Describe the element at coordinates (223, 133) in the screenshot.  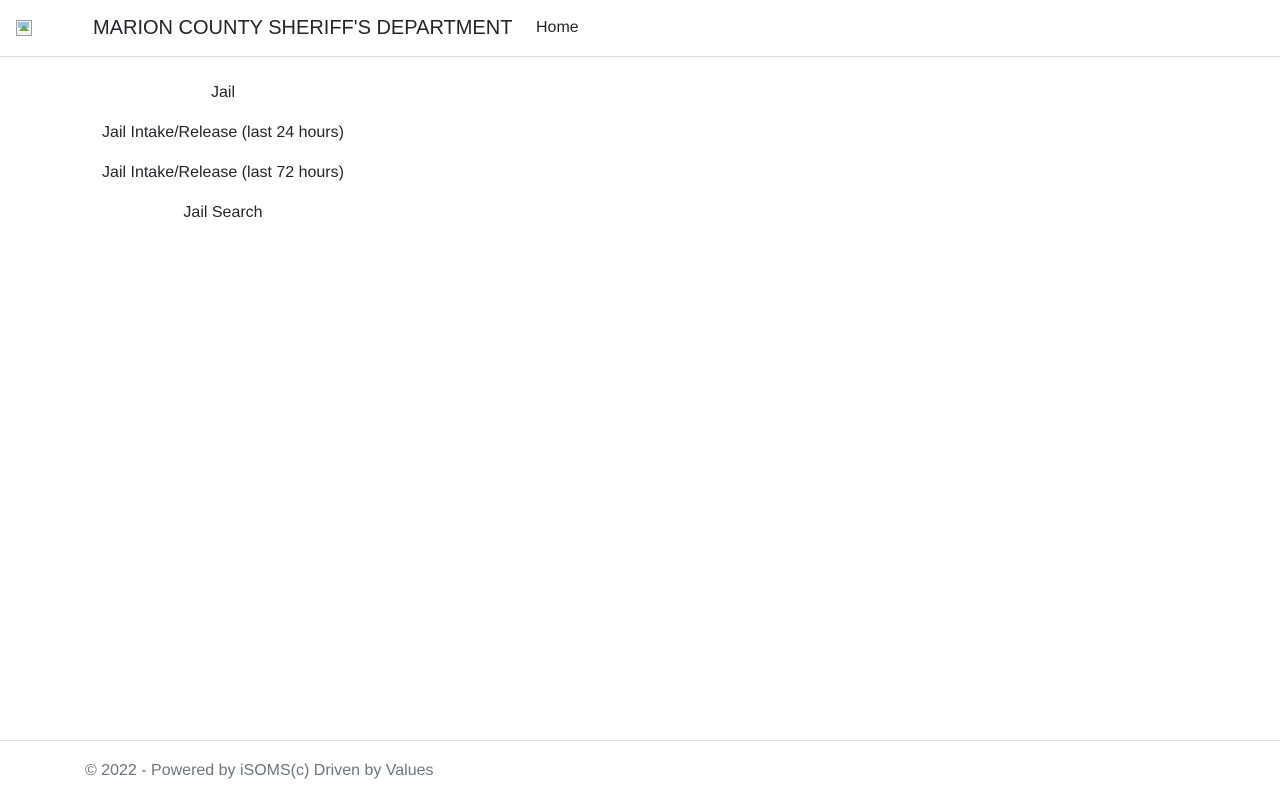
I see `menu-item-jail-intake-release-24h: Jail Intake/Release (last 24 hours)` at that location.